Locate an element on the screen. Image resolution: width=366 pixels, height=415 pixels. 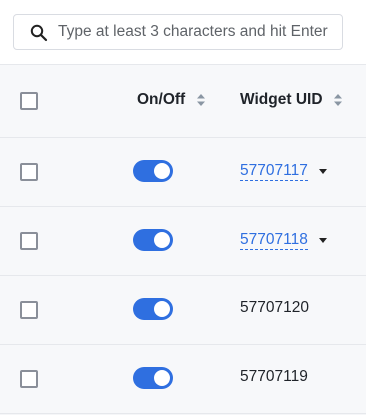
widget-uid: 57707120 is located at coordinates (274, 307).